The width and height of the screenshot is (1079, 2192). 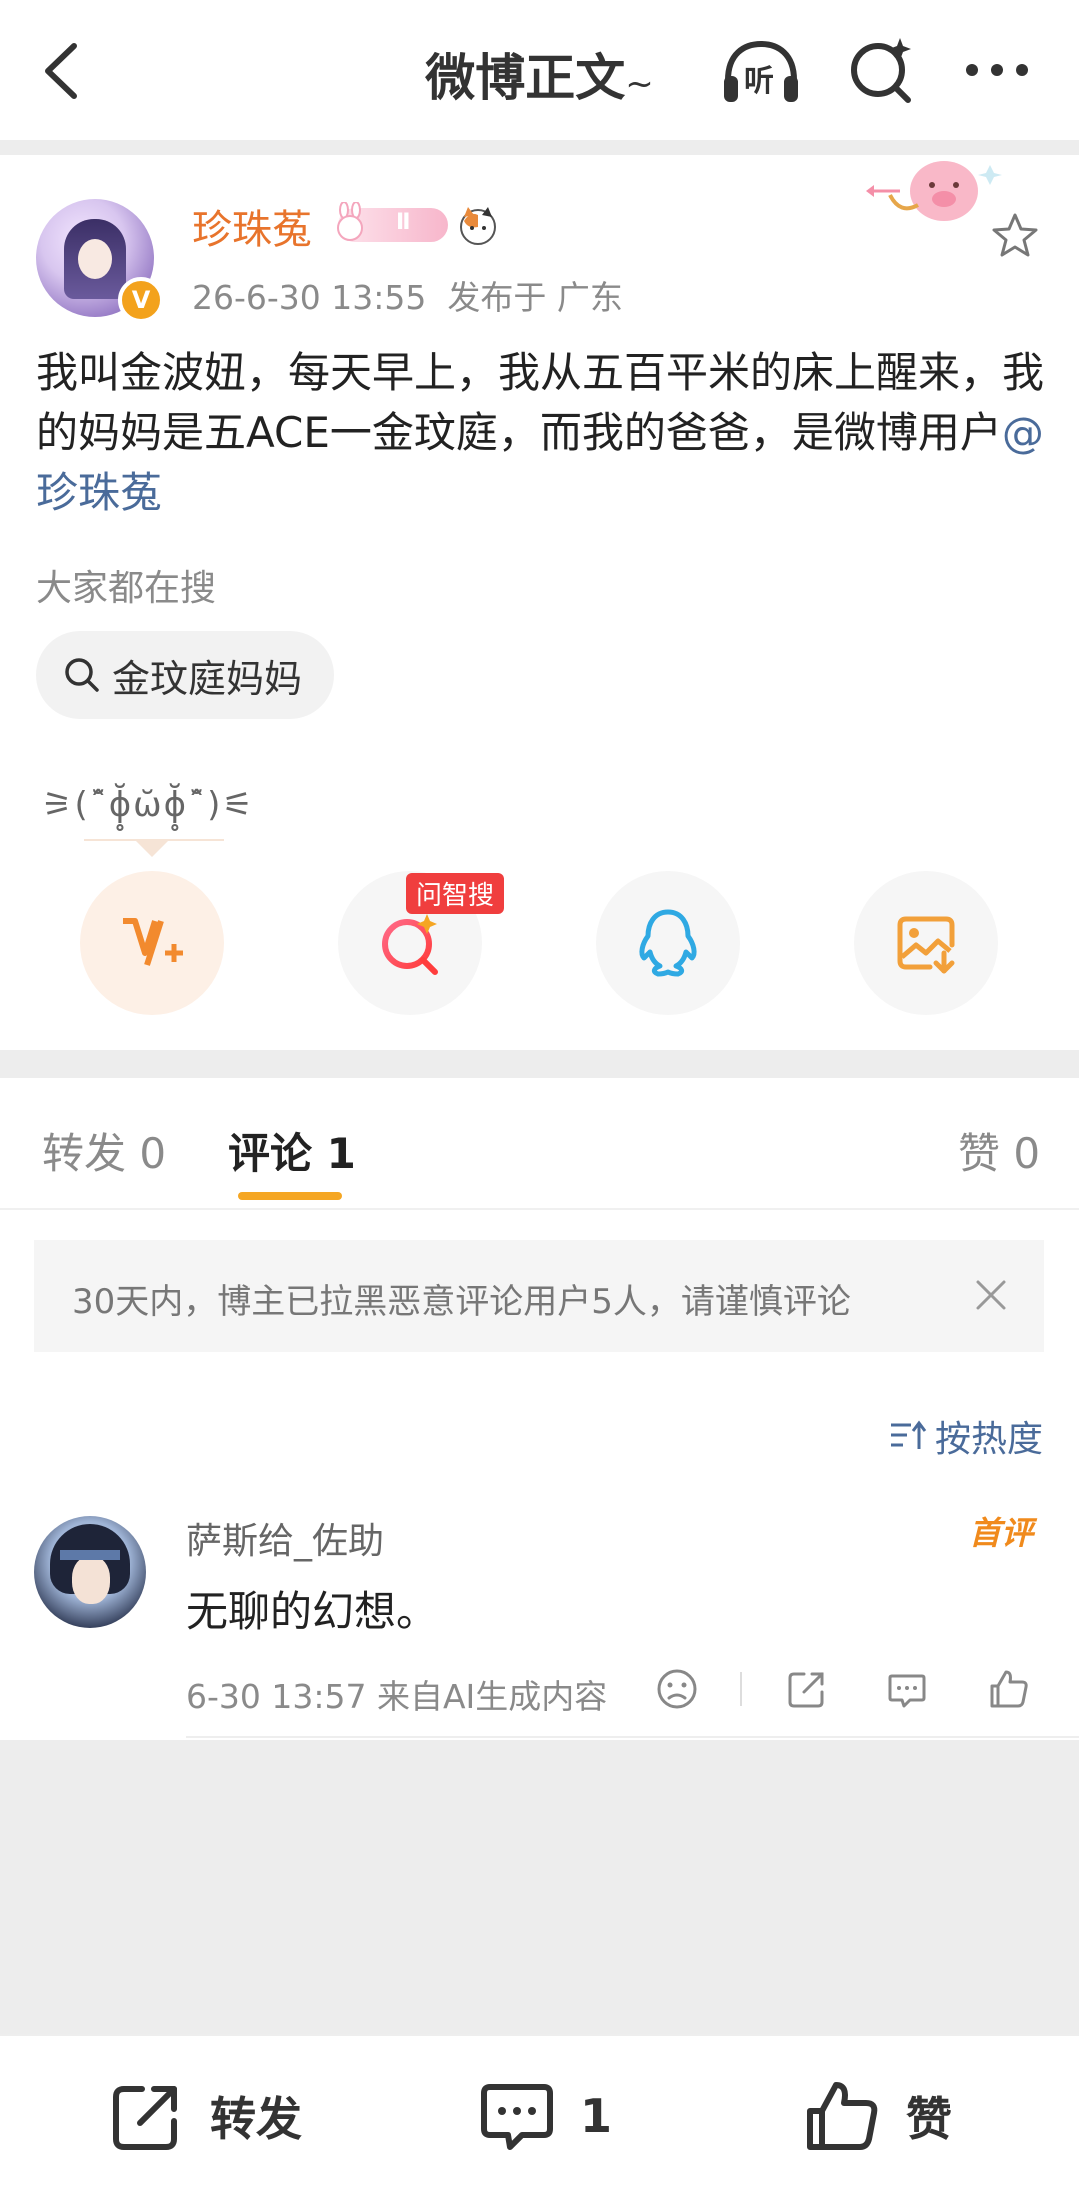 I want to click on active-tab-indicator, so click(x=290, y=1196).